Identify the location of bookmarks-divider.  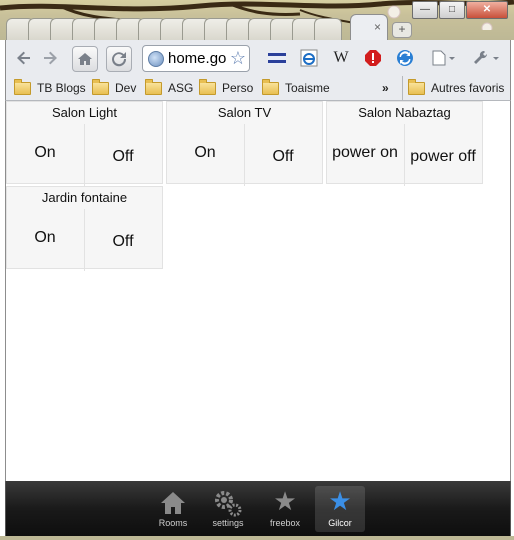
(402, 88).